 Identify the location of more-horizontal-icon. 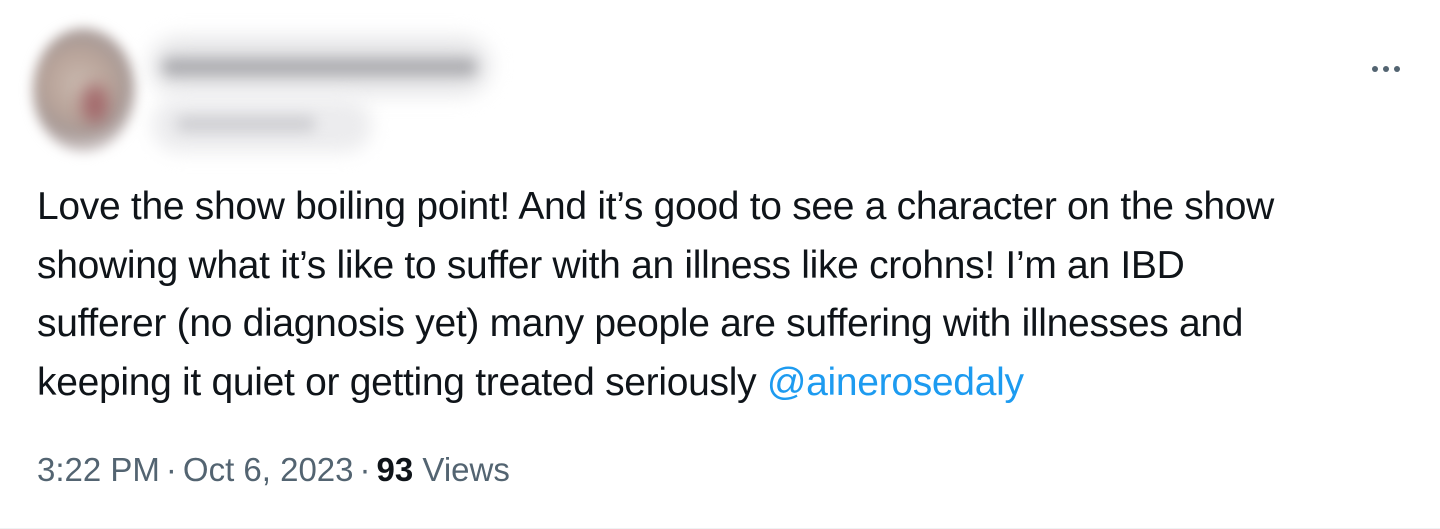
(1375, 69).